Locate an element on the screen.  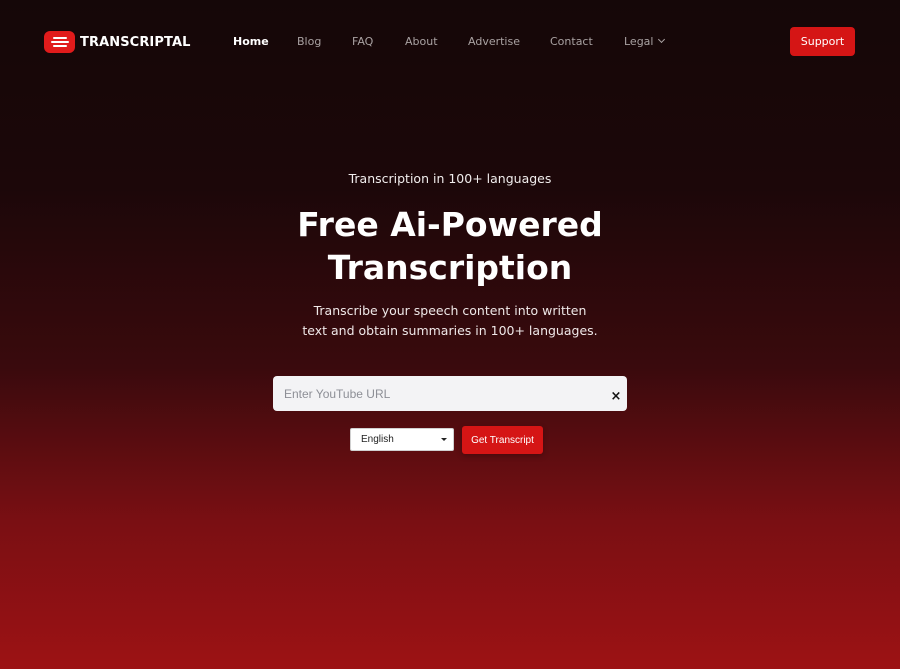
clear-icon: × is located at coordinates (616, 396).